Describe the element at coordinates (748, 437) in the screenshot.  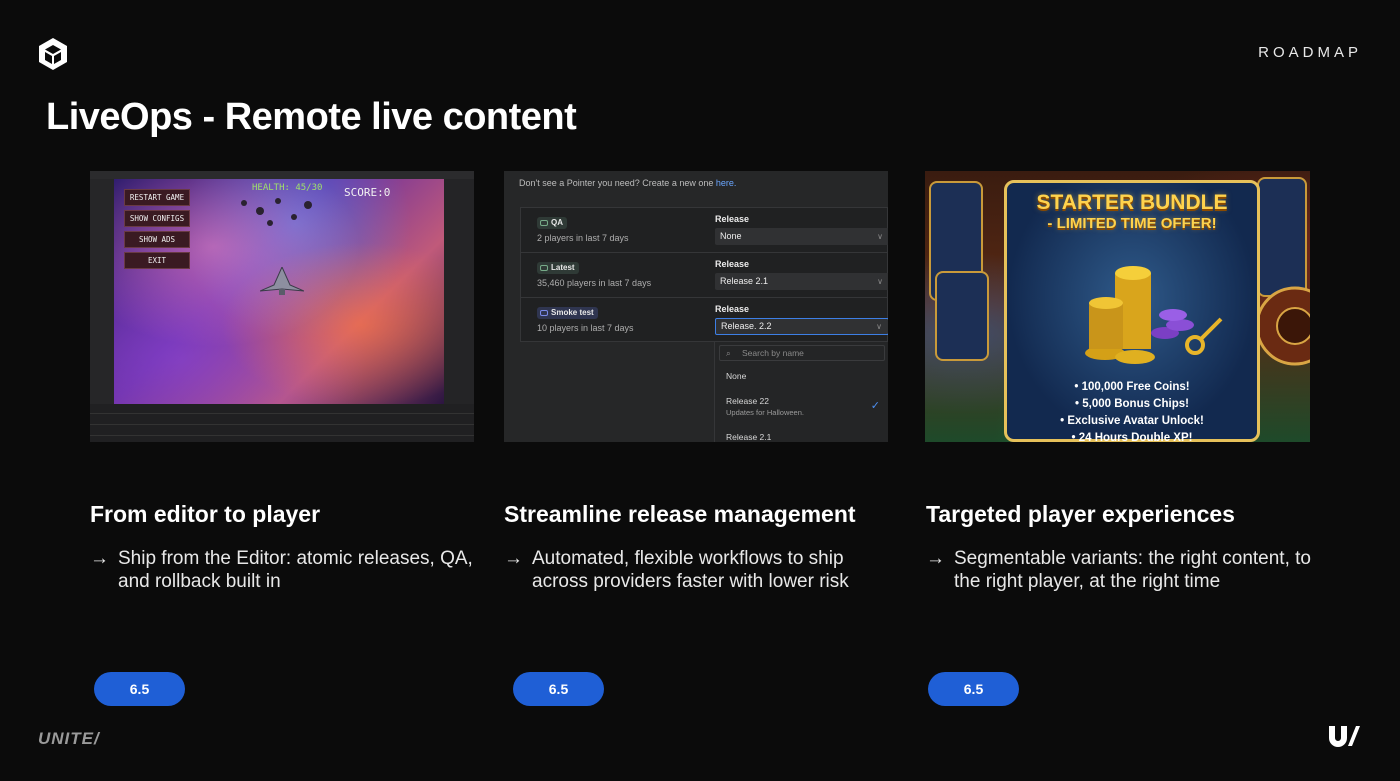
I see `dropdown-option: Release 2.1` at that location.